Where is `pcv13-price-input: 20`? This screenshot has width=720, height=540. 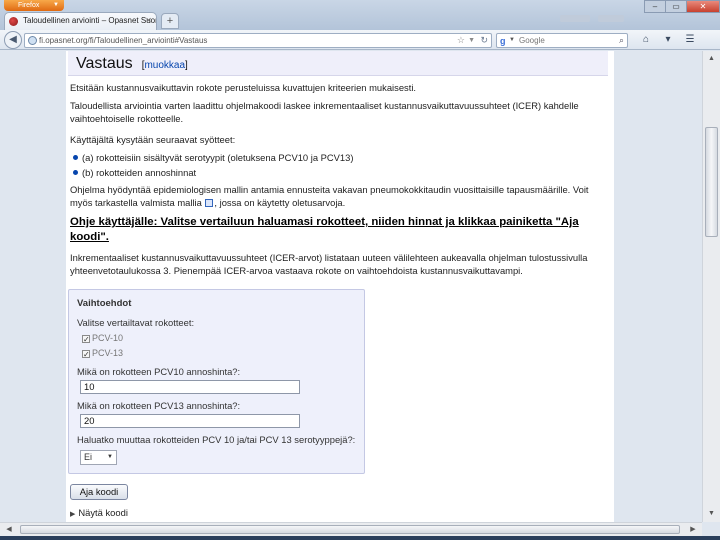 pcv13-price-input: 20 is located at coordinates (190, 421).